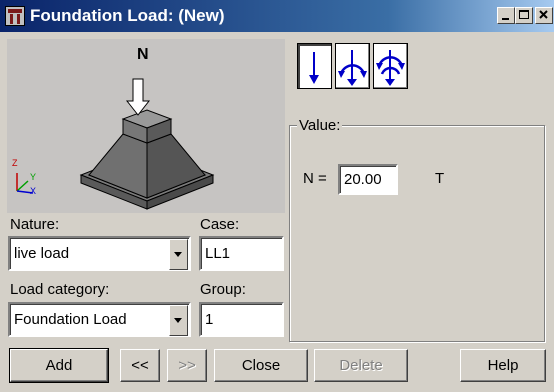  Describe the element at coordinates (503, 365) in the screenshot. I see `help-button: Help` at that location.